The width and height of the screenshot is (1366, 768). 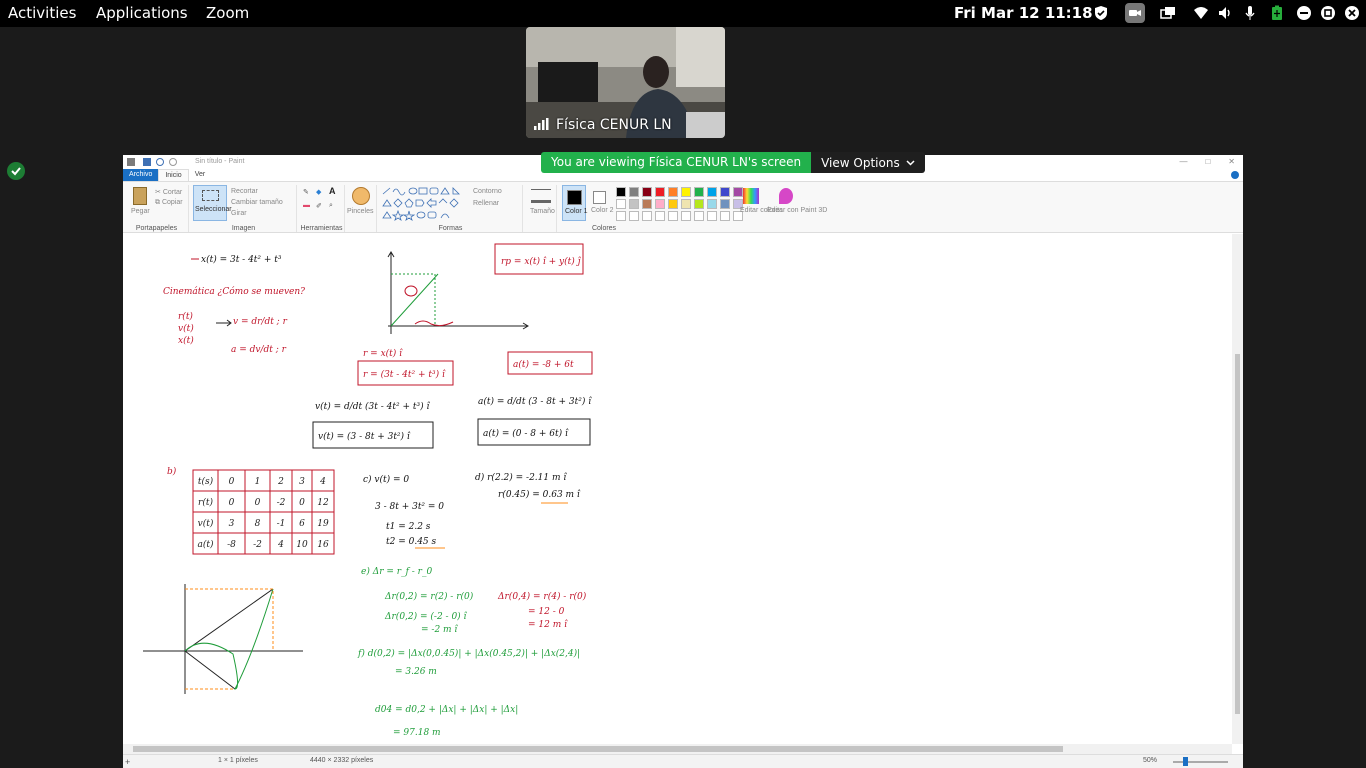 I want to click on size-label: Tamaño, so click(x=542, y=211).